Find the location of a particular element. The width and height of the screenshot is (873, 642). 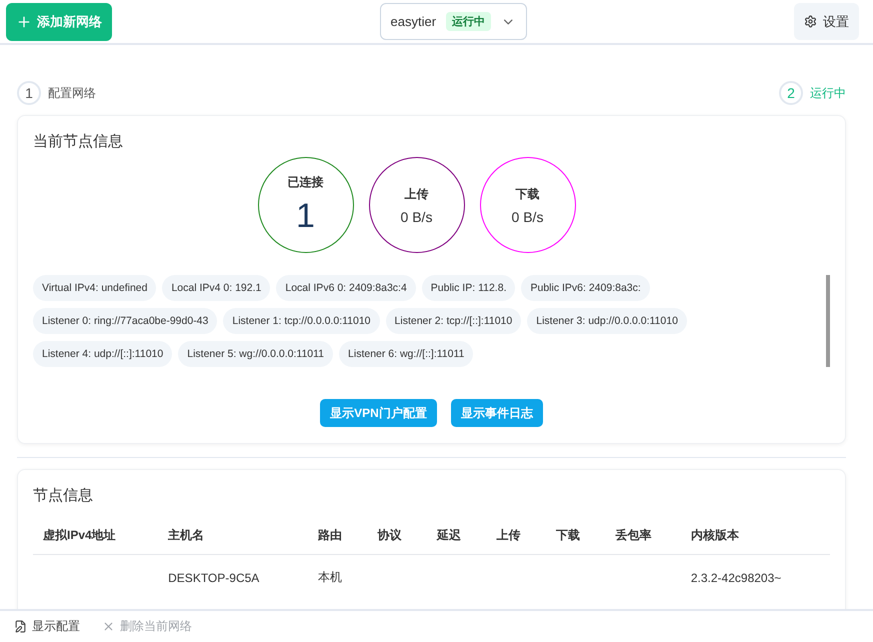

scrollbar is located at coordinates (828, 321).